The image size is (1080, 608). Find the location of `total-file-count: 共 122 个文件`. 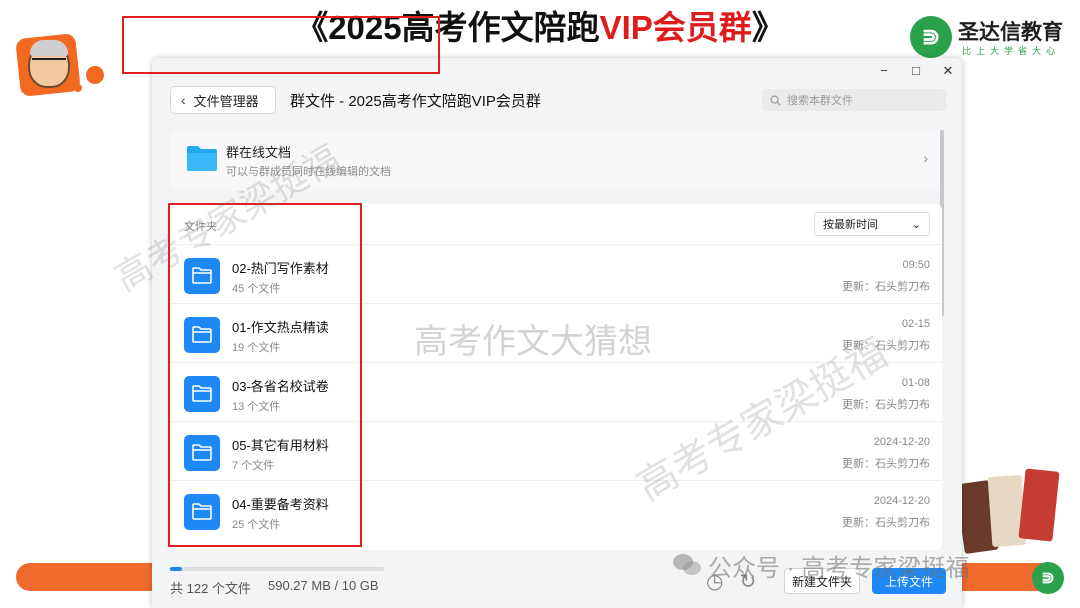

total-file-count: 共 122 个文件 is located at coordinates (210, 588).